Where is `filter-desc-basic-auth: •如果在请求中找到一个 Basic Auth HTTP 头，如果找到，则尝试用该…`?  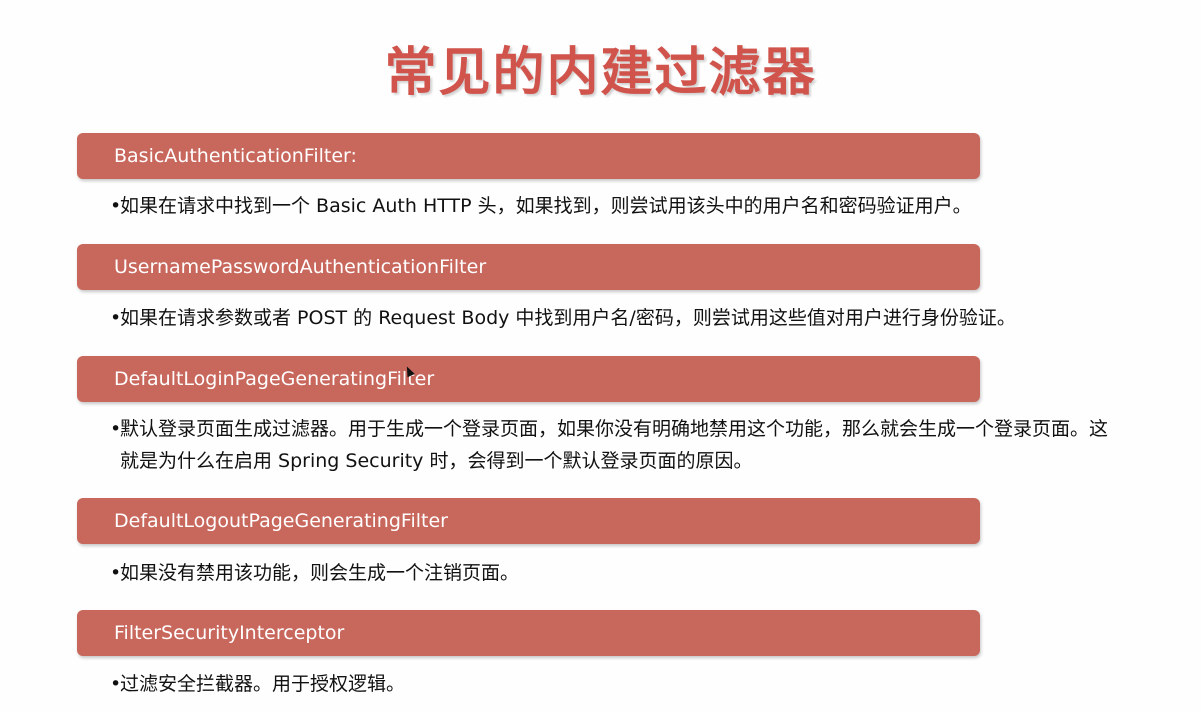 filter-desc-basic-auth: •如果在请求中找到一个 Basic Auth HTTP 头，如果找到，则尝试用该… is located at coordinates (652, 206).